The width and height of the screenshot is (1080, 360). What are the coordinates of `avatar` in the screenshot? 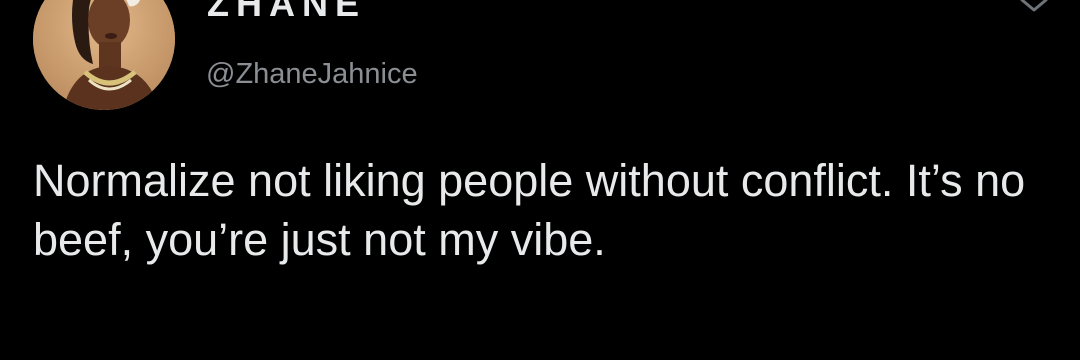 It's located at (104, 55).